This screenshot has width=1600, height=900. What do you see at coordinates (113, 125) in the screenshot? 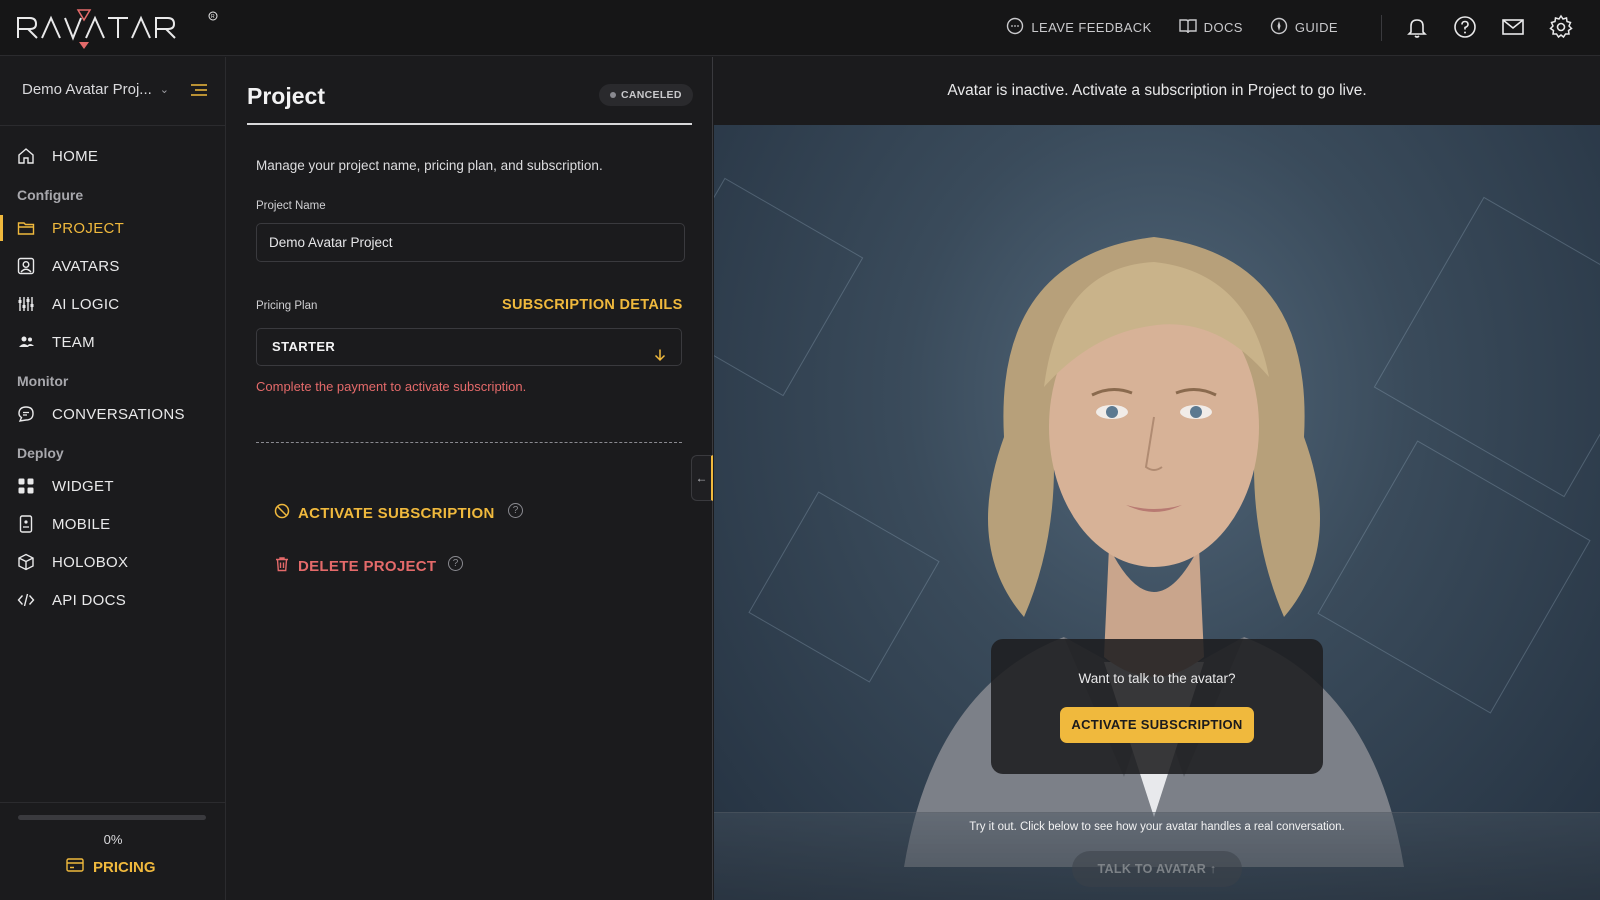
I see `sidebar-divider` at bounding box center [113, 125].